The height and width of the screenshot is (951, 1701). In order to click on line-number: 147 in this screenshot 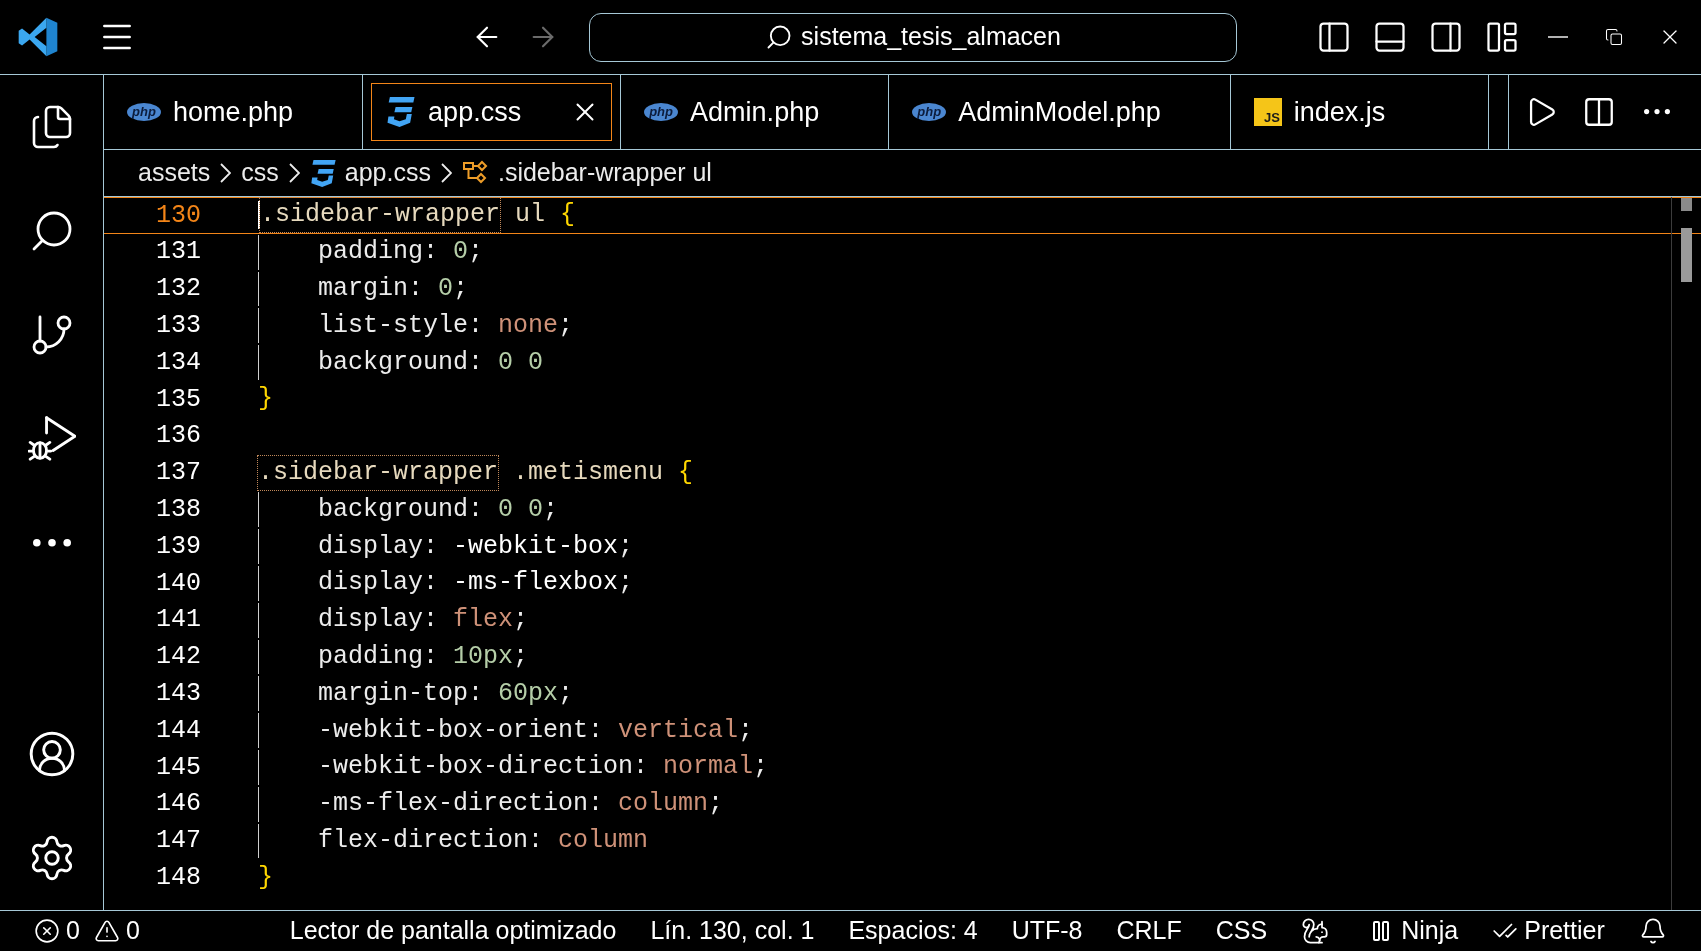, I will do `click(178, 841)`.